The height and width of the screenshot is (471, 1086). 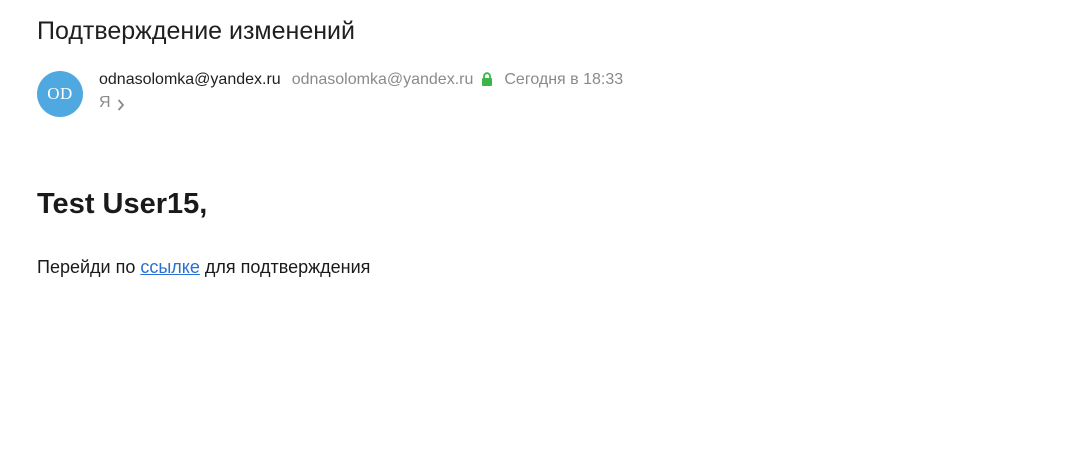 I want to click on email-body-text: Перейди по ссылке для подтверждения, so click(x=203, y=267).